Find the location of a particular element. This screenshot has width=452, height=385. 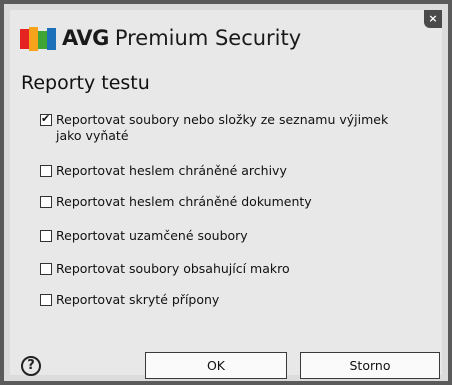

option-locked-files: Reportovat uzamčené soubory is located at coordinates (228, 236).